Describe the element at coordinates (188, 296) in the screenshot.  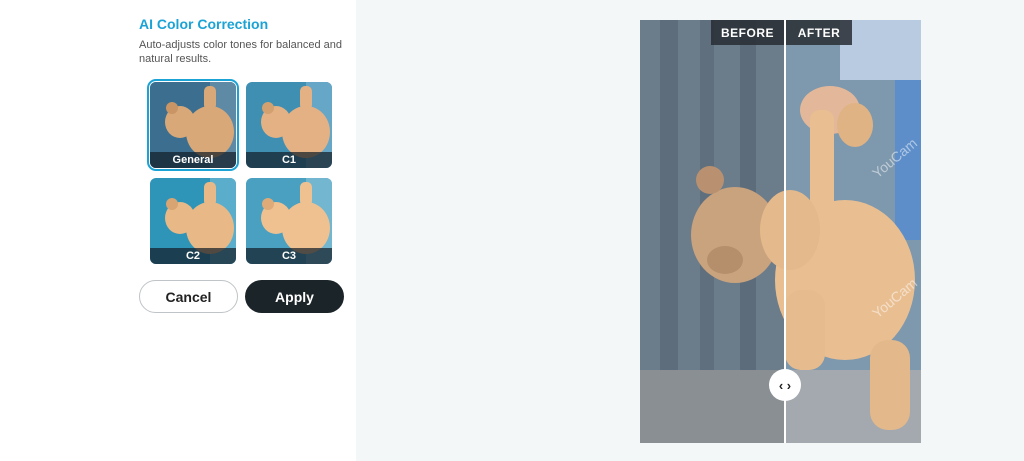
I see `cancel-button: Cancel` at that location.